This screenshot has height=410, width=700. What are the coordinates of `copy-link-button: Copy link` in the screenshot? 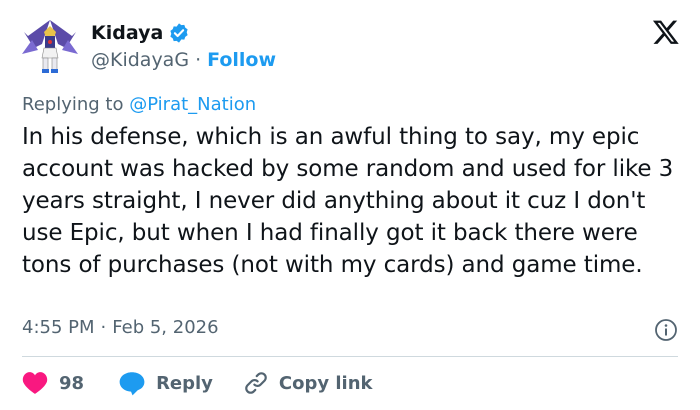 It's located at (308, 383).